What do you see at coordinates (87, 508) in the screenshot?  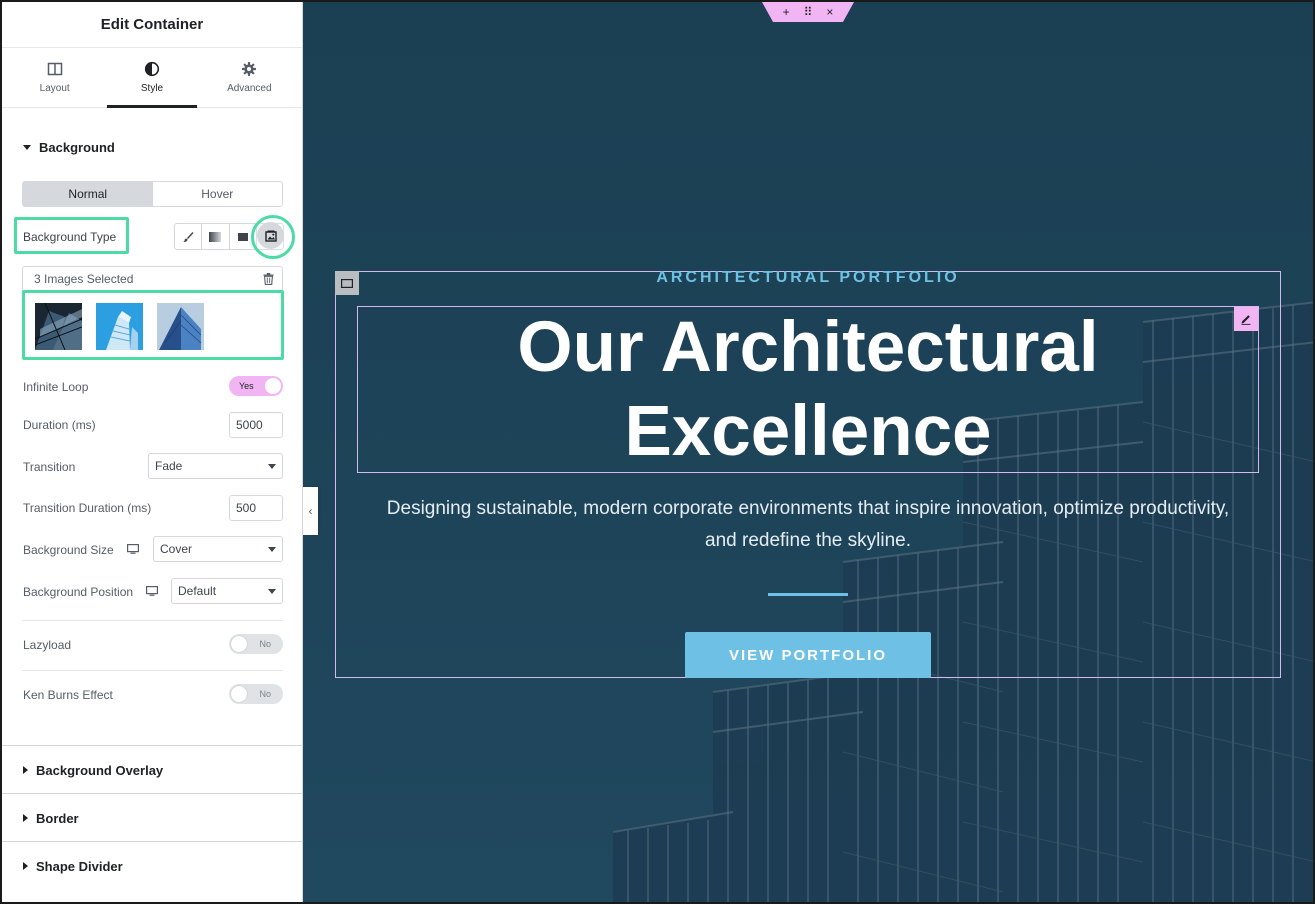 I see `transition-duration-label: Transition Duration (ms)` at bounding box center [87, 508].